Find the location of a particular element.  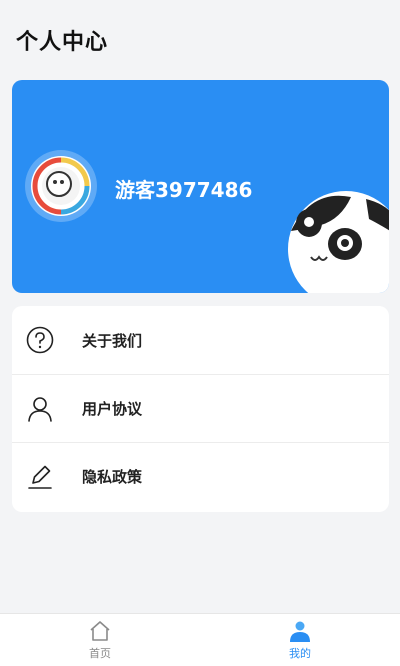

bottom-tab-bar: 首页 我的 is located at coordinates (200, 639).